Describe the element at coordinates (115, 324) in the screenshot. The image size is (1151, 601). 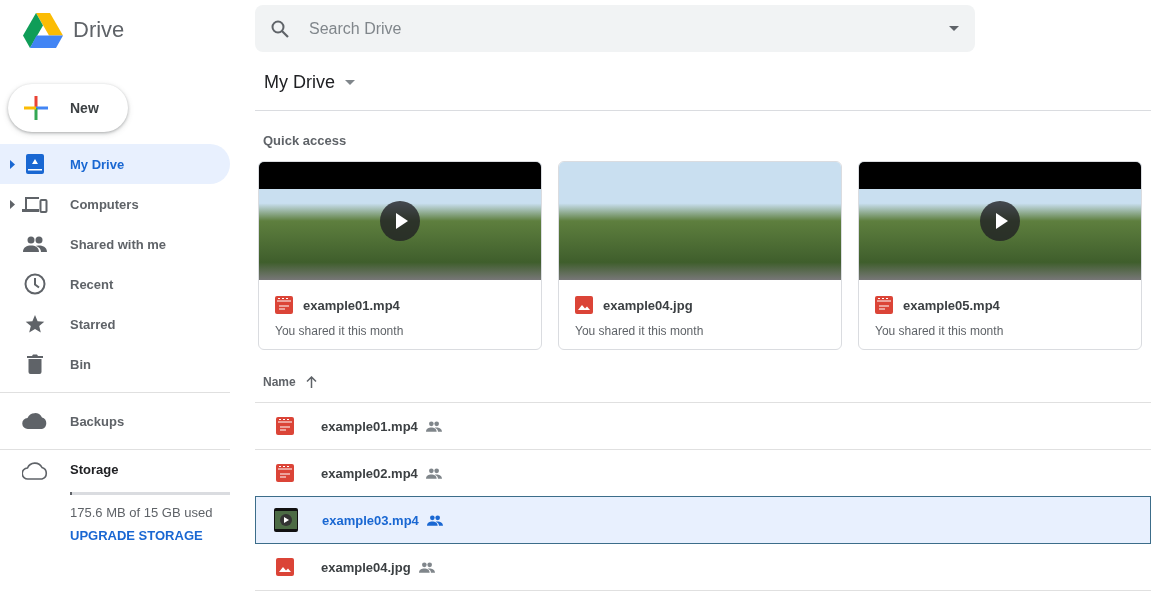
I see `sidebar-item: Starred` at that location.